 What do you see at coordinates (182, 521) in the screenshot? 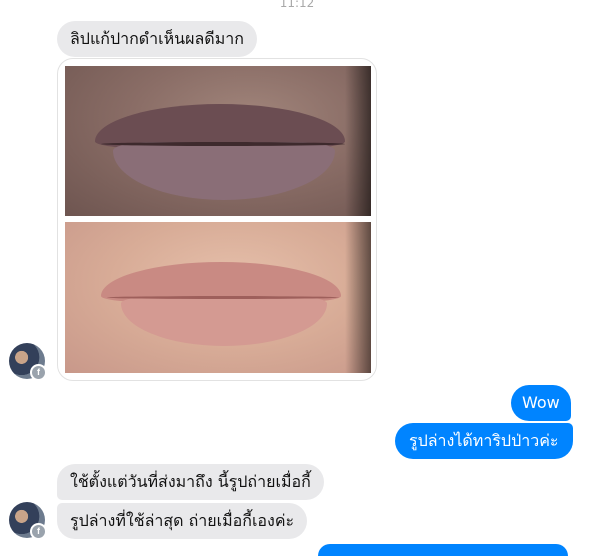
I see `incoming-message-bubble: รูปล่างที่ใช้ล่าสุด ถ่ายเมื่อกี้เองค่ะ` at bounding box center [182, 521].